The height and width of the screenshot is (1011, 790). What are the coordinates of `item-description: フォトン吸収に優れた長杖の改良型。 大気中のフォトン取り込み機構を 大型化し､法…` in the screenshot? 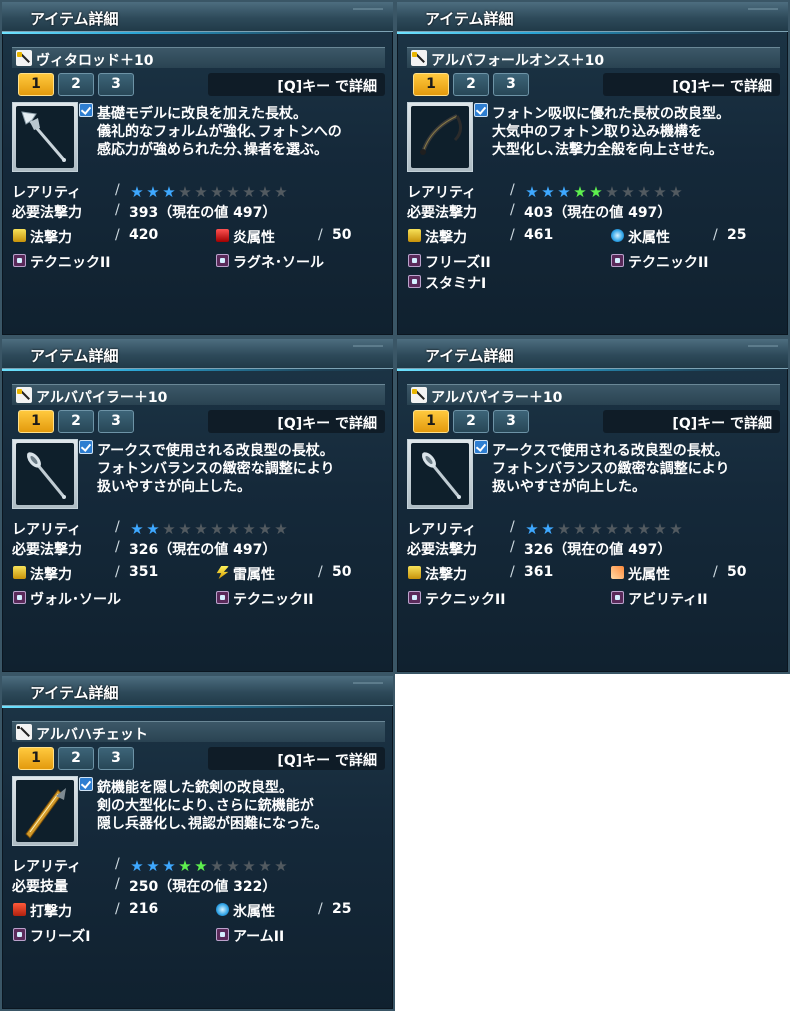 It's located at (637, 132).